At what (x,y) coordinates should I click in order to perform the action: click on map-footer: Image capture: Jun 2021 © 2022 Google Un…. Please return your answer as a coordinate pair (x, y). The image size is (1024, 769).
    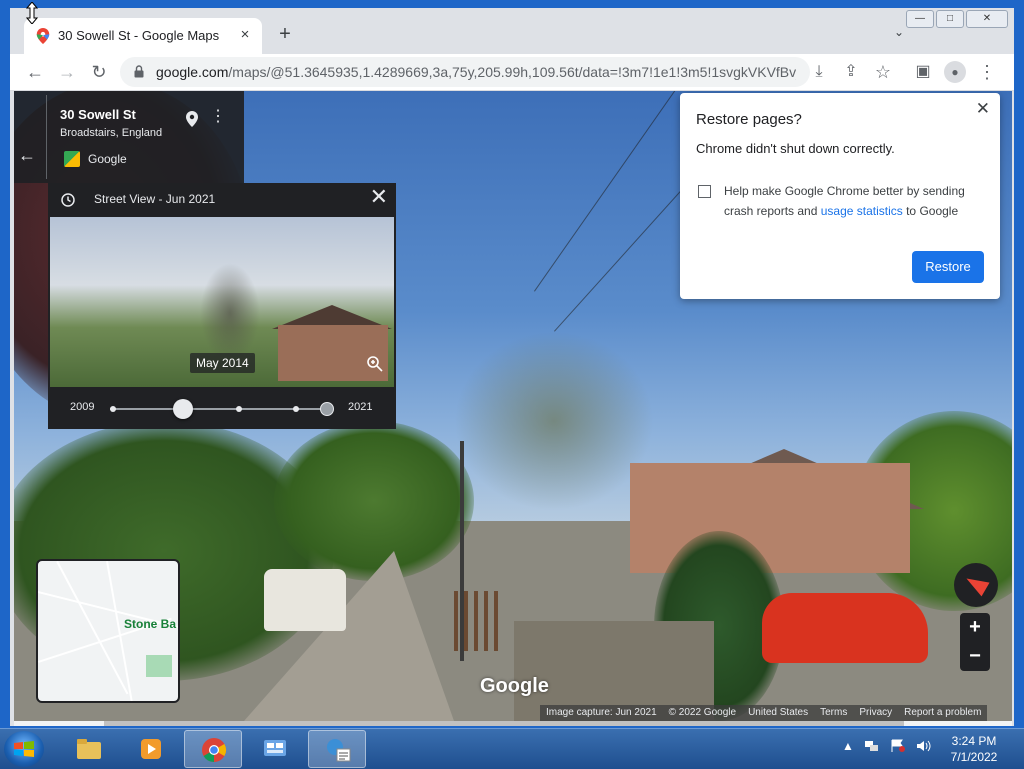
    Looking at the image, I should click on (764, 713).